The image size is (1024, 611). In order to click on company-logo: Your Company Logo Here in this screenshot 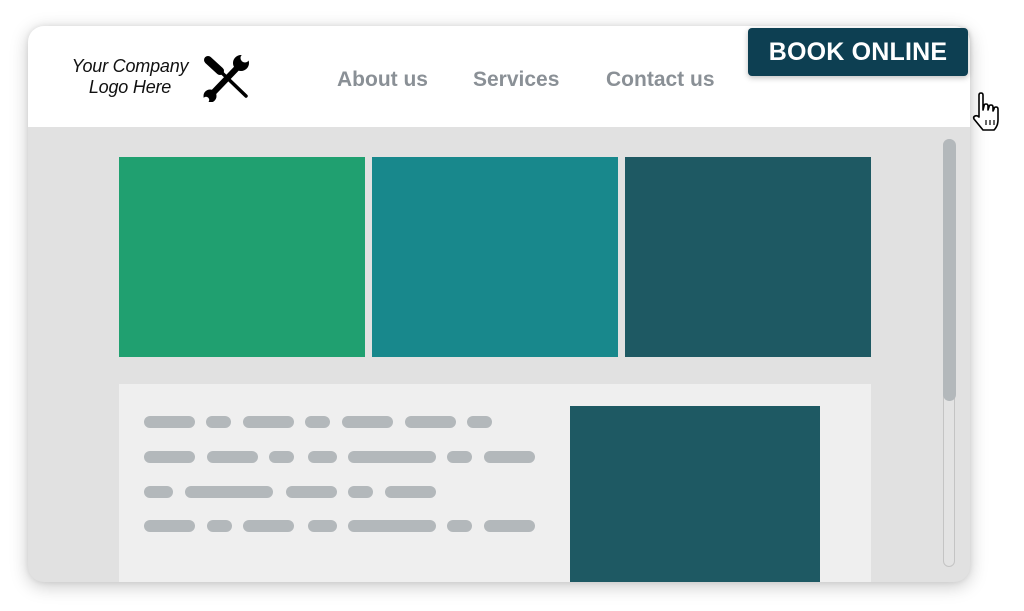, I will do `click(130, 77)`.